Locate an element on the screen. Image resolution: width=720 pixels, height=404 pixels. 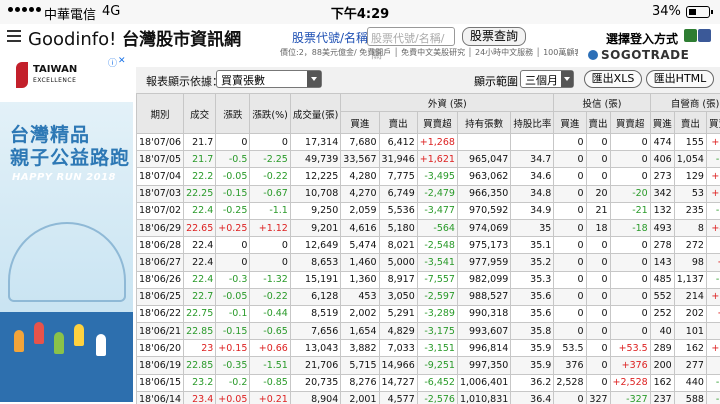
table-cell: -327 is located at coordinates (630, 397).